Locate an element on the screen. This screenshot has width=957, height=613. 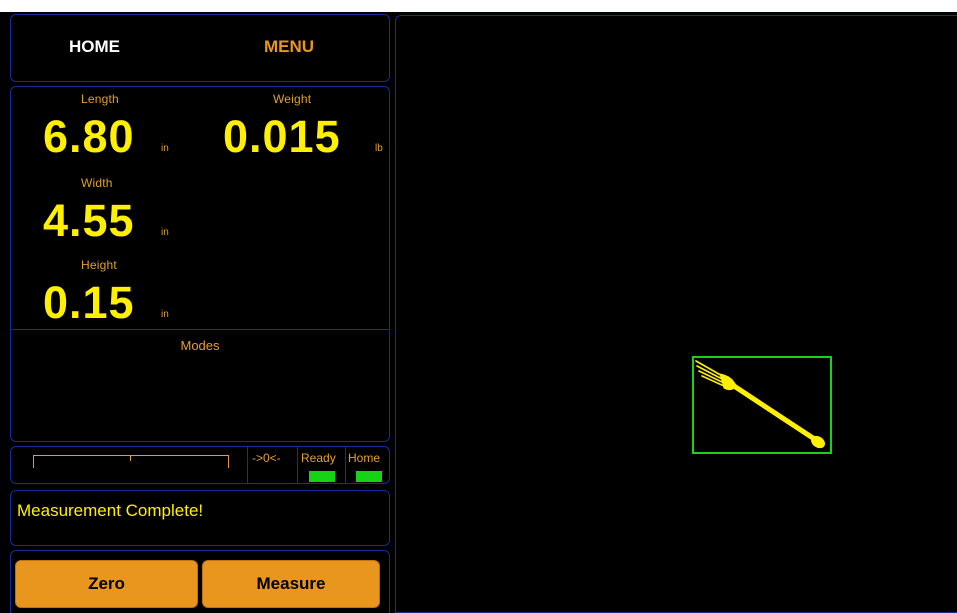
bounding-box is located at coordinates (762, 405).